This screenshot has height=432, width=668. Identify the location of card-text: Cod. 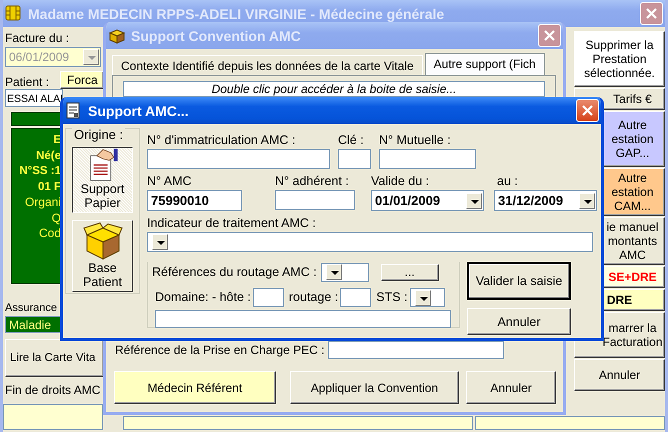
(49, 234).